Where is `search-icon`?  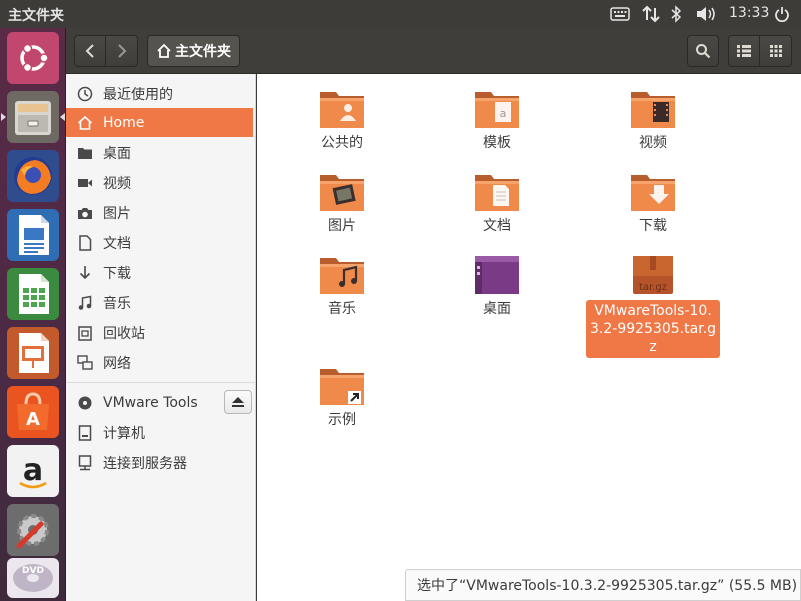
search-icon is located at coordinates (703, 51).